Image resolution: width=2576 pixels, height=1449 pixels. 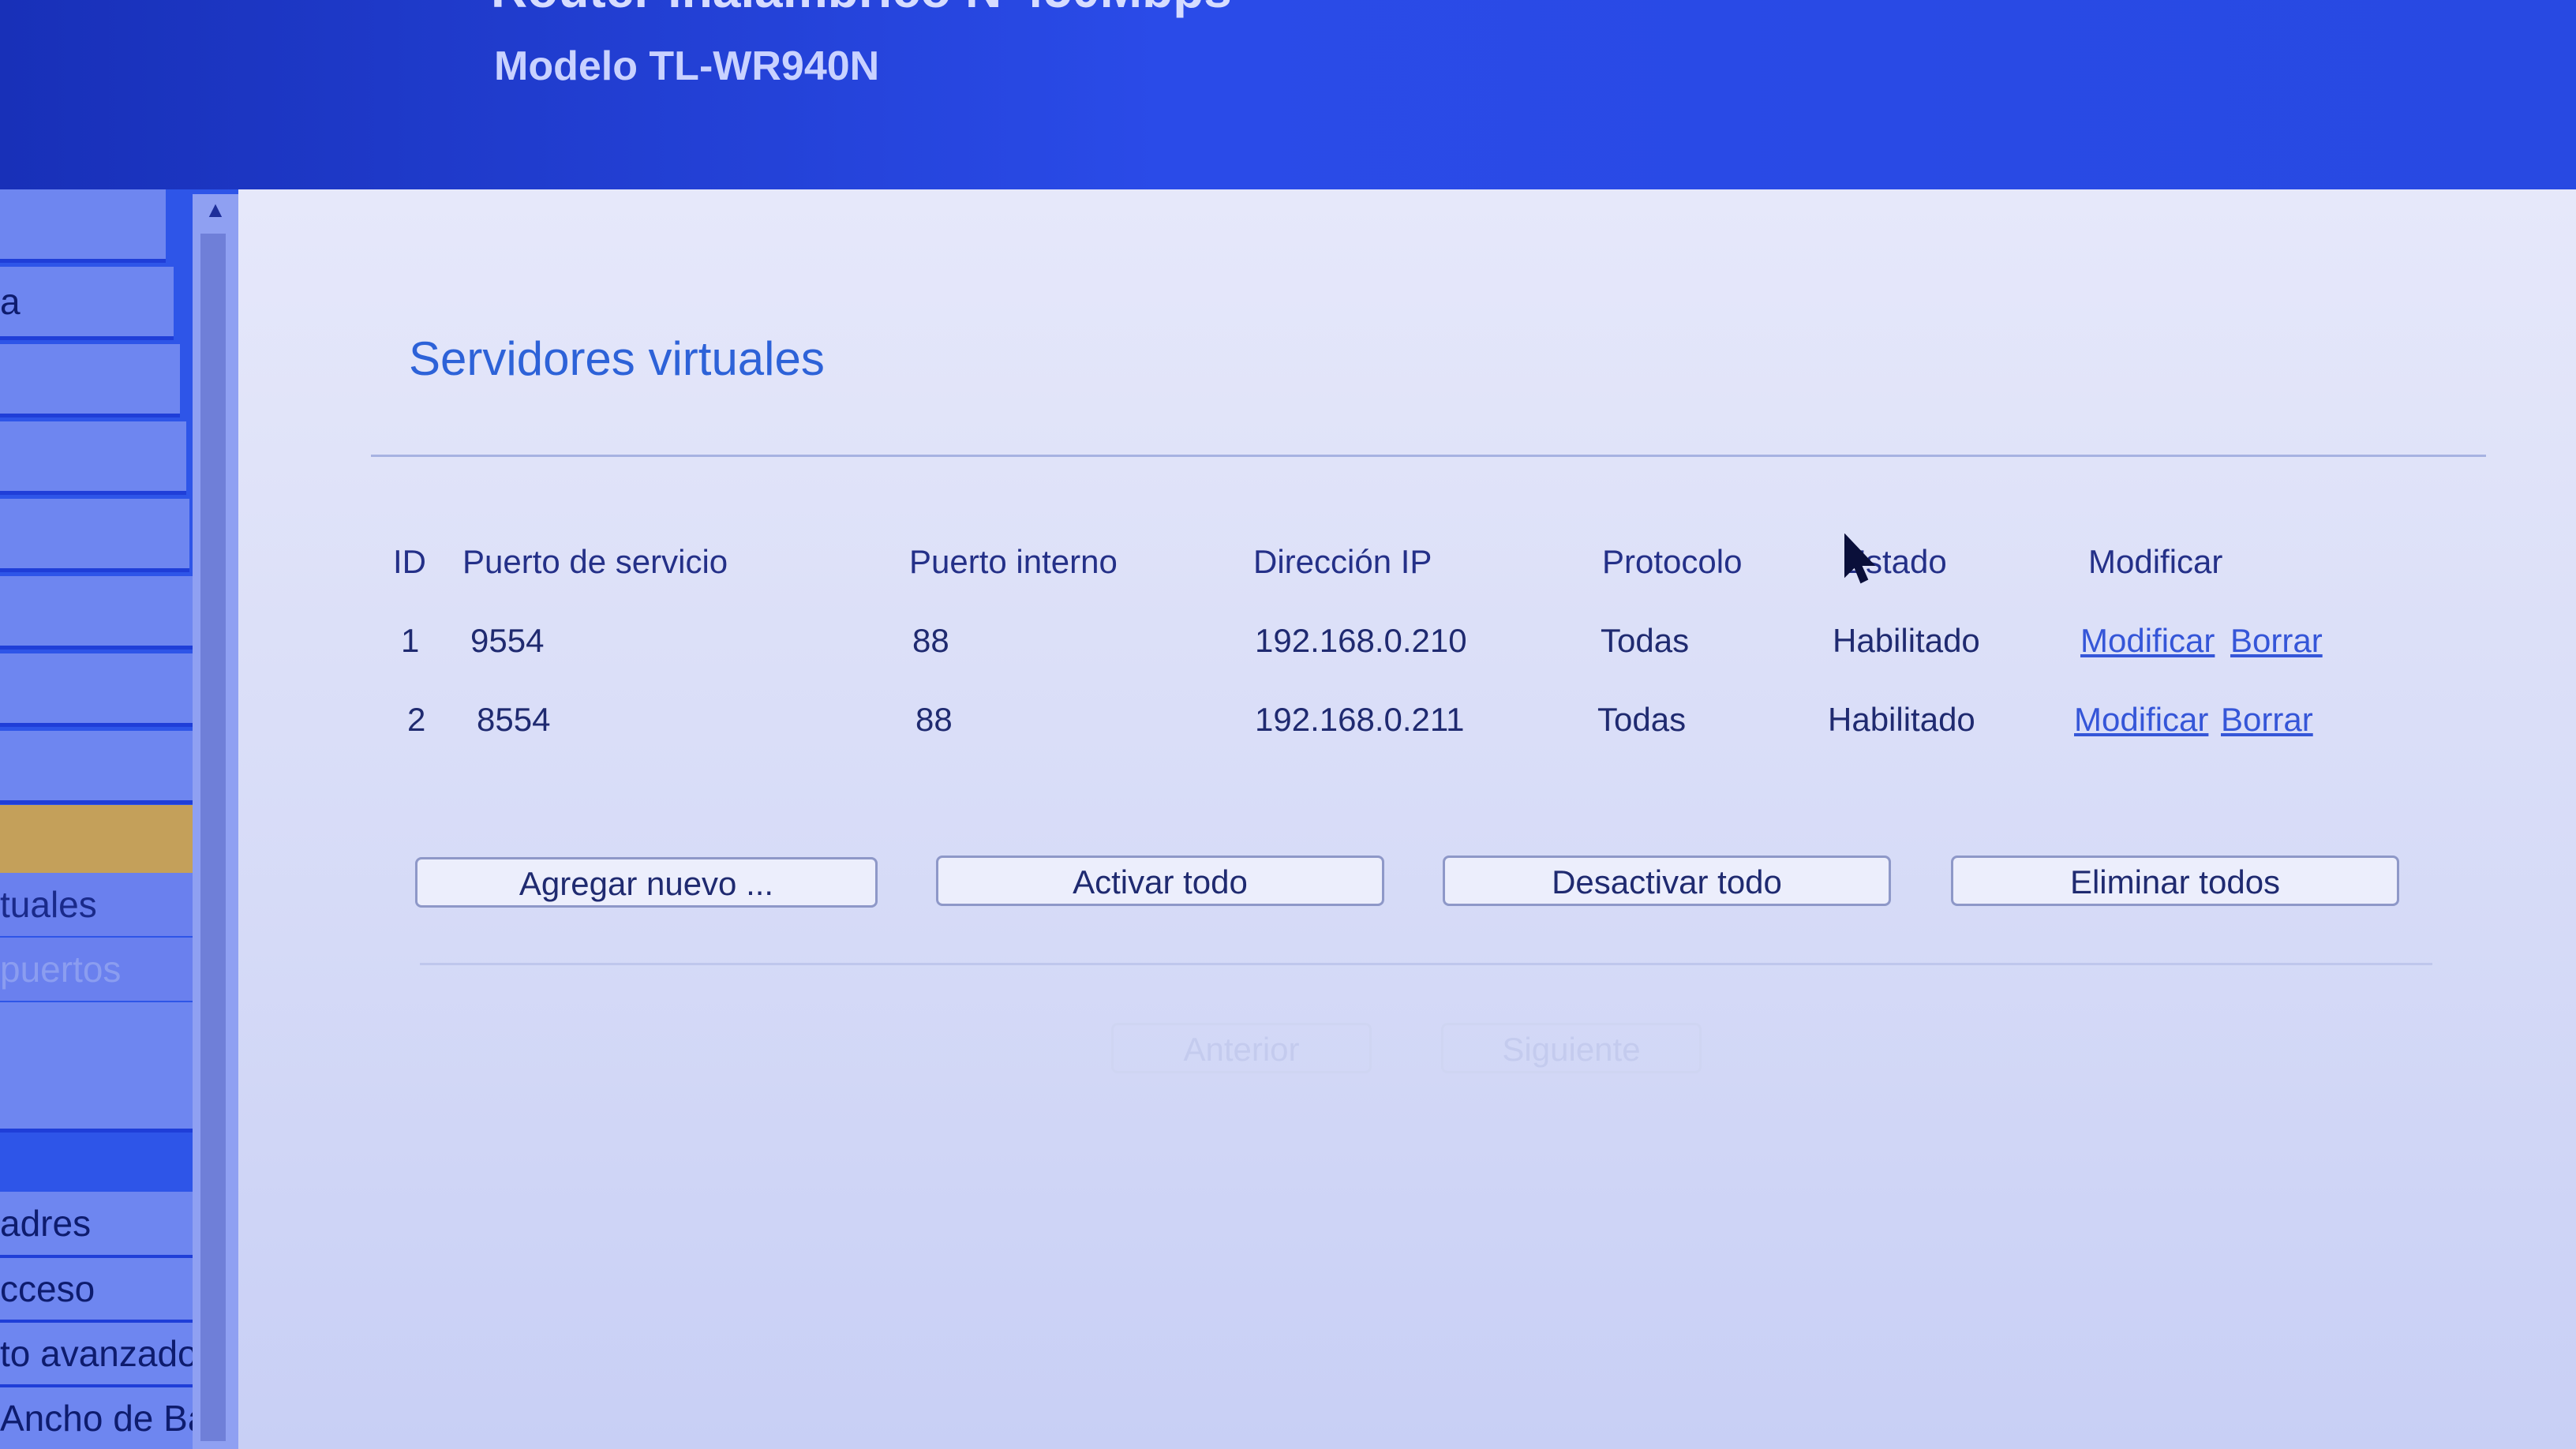 I want to click on delete-all-button: Eliminar todos, so click(x=2175, y=881).